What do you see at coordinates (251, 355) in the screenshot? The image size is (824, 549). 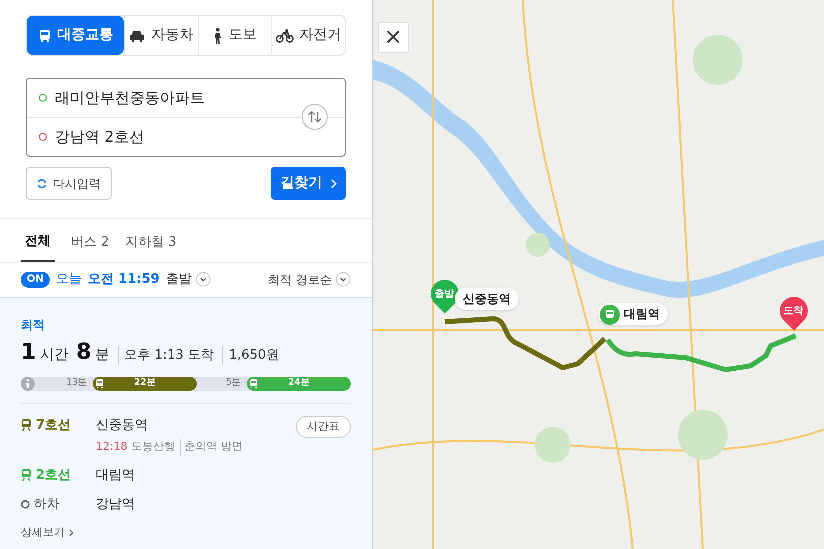 I see `fare: 1,650원` at bounding box center [251, 355].